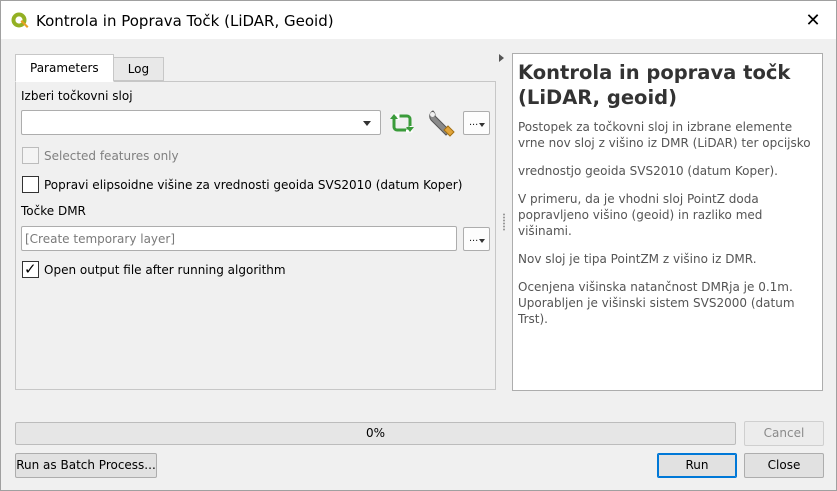  Describe the element at coordinates (648, 171) in the screenshot. I see `help-paragraph: vrednostjo geoida SVS2010 (datum Koper).` at that location.